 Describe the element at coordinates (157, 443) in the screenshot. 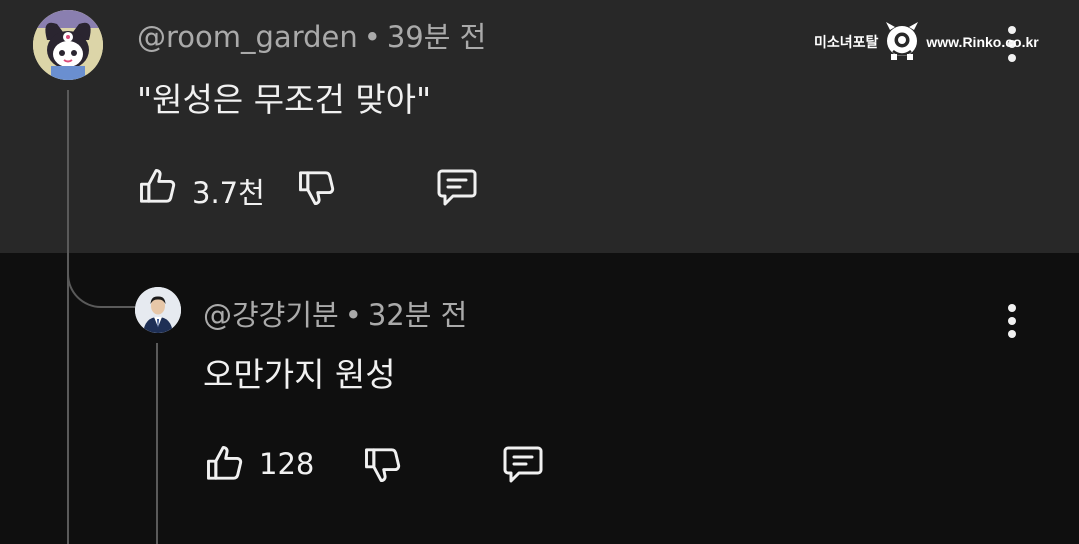

I see `reply-thread-line` at that location.